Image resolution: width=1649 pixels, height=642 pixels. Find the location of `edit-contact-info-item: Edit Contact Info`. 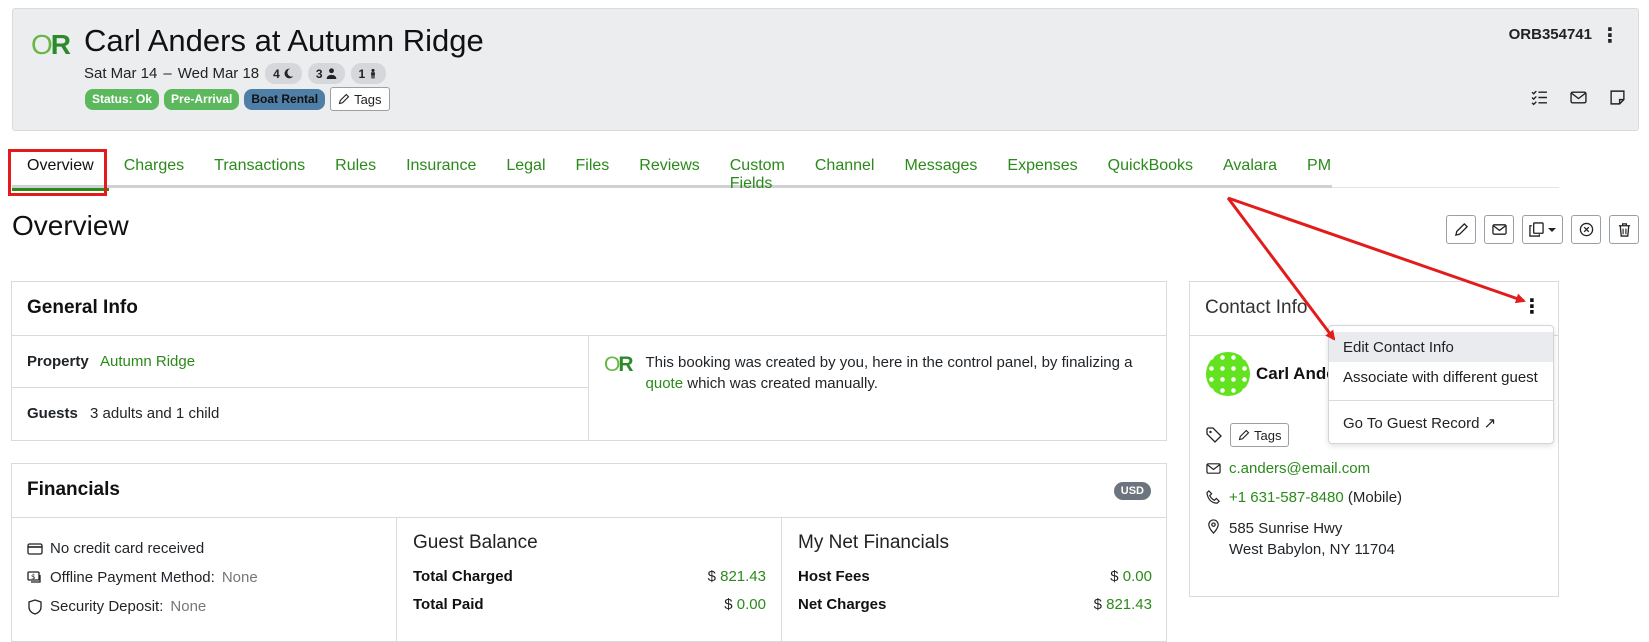

edit-contact-info-item: Edit Contact Info is located at coordinates (1441, 347).